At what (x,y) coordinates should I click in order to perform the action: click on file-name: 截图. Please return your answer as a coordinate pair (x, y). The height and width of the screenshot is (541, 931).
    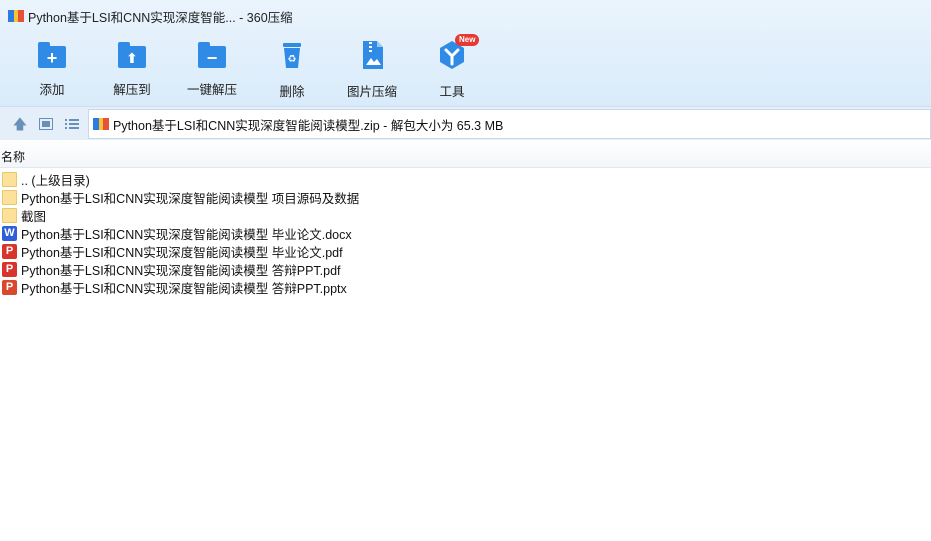
    Looking at the image, I should click on (34, 216).